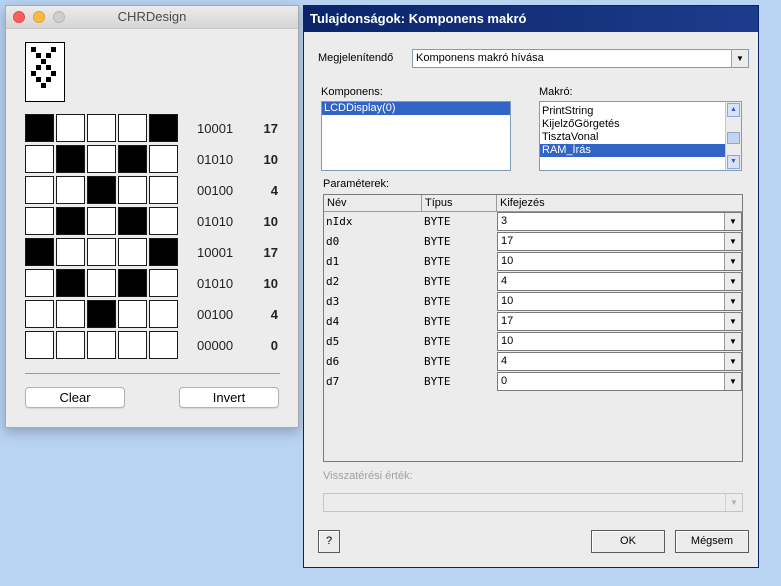 The height and width of the screenshot is (586, 781). I want to click on scroll-up-icon: ▲, so click(733, 110).